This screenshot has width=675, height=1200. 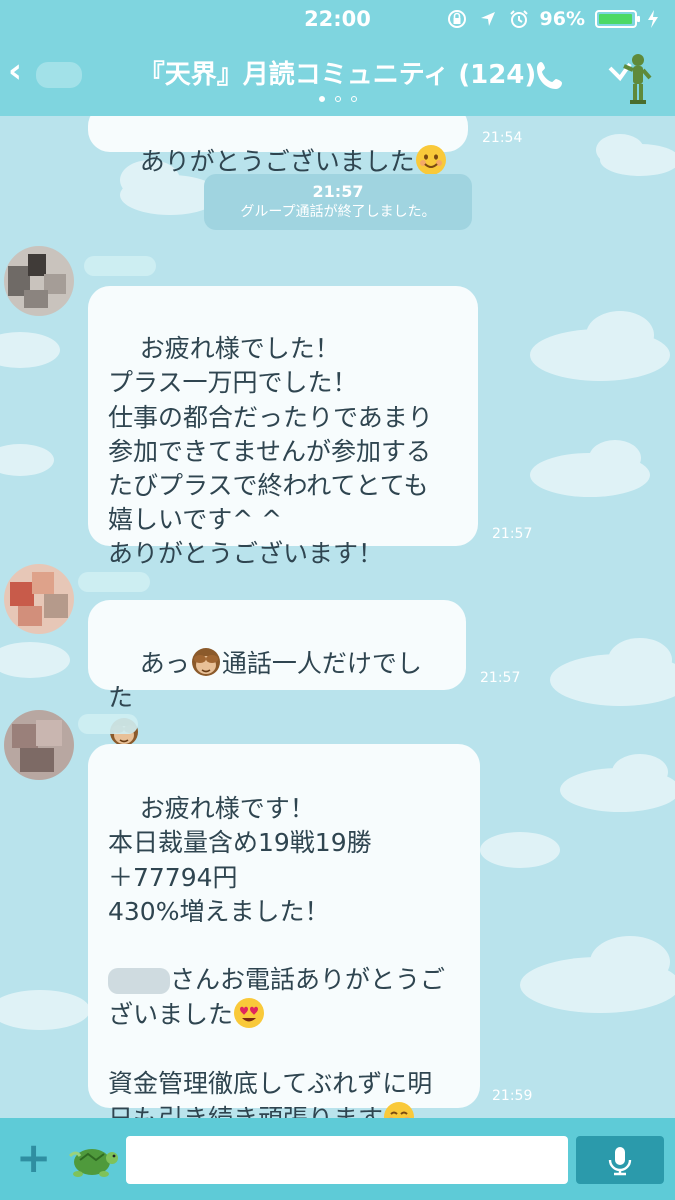 I want to click on microphone-icon, so click(x=620, y=1161).